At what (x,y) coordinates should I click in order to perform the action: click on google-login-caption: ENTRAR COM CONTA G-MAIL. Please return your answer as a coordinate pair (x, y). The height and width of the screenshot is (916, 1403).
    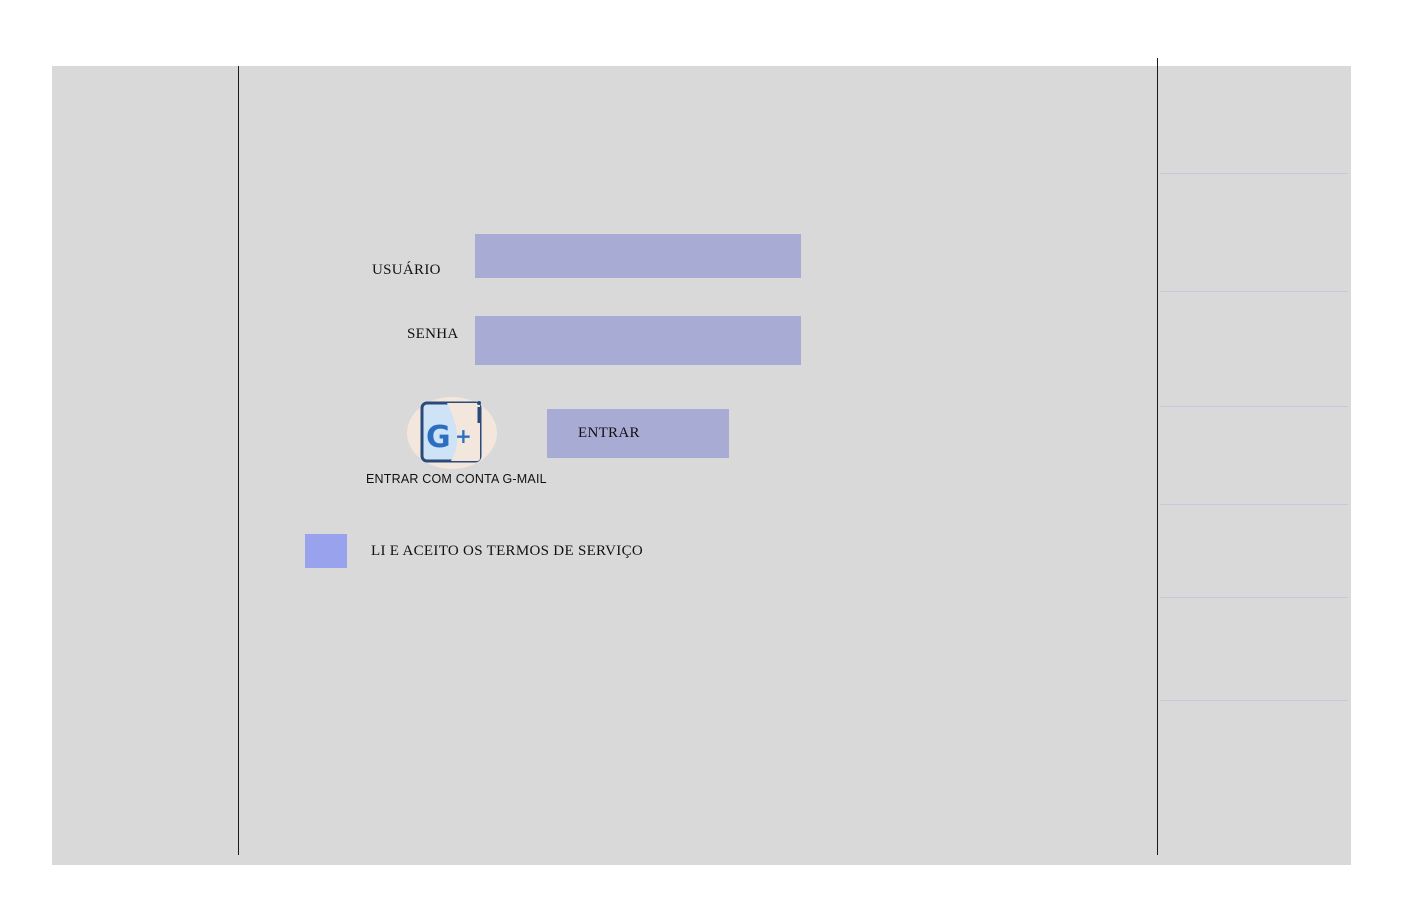
    Looking at the image, I should click on (456, 479).